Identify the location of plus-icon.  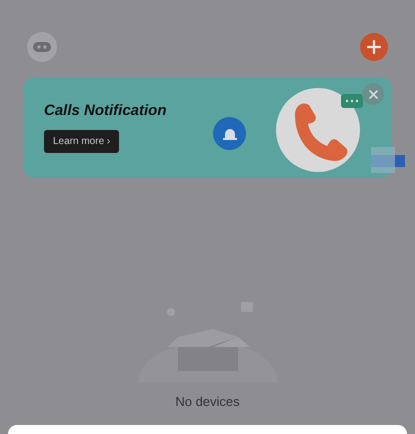
(374, 47).